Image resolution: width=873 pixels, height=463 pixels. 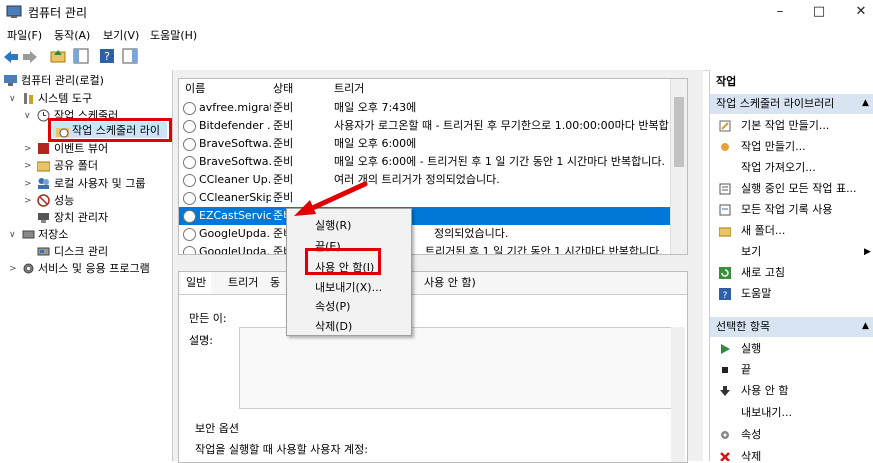 What do you see at coordinates (65, 98) in the screenshot?
I see `tree-item-label: 시스템 도구` at bounding box center [65, 98].